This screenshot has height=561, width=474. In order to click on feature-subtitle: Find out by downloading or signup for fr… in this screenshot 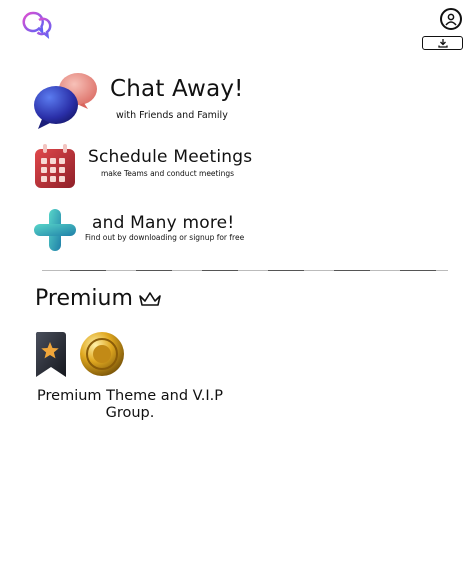, I will do `click(165, 237)`.